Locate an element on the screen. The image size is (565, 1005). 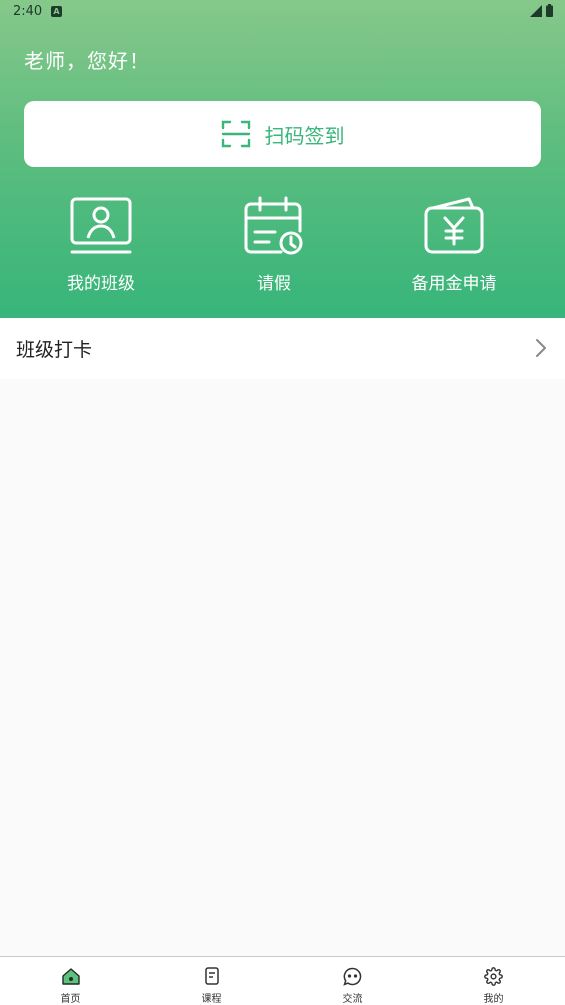
scan-checkin-label: 扫码签到 is located at coordinates (304, 135).